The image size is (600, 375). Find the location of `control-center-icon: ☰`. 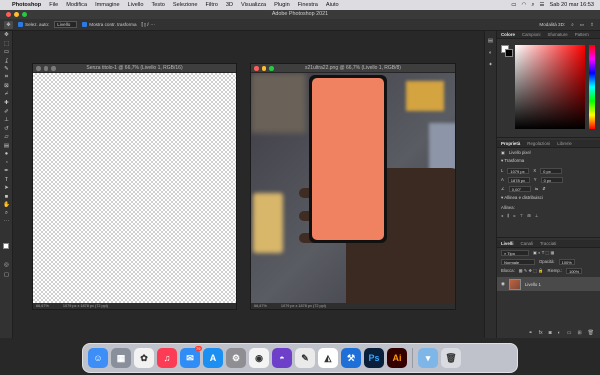

control-center-icon: ☰ is located at coordinates (542, 5).